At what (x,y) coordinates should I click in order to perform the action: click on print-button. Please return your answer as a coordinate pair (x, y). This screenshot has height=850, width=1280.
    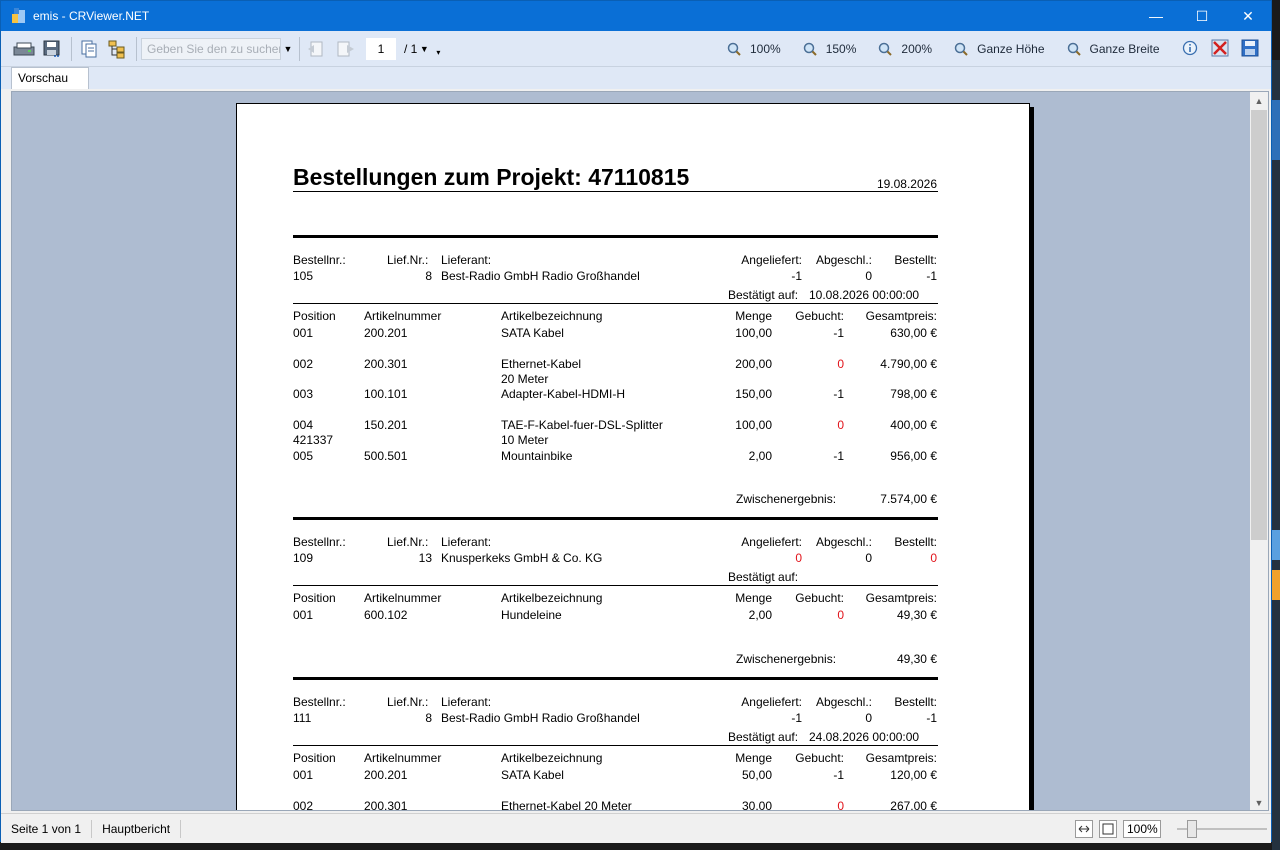
    Looking at the image, I should click on (24, 49).